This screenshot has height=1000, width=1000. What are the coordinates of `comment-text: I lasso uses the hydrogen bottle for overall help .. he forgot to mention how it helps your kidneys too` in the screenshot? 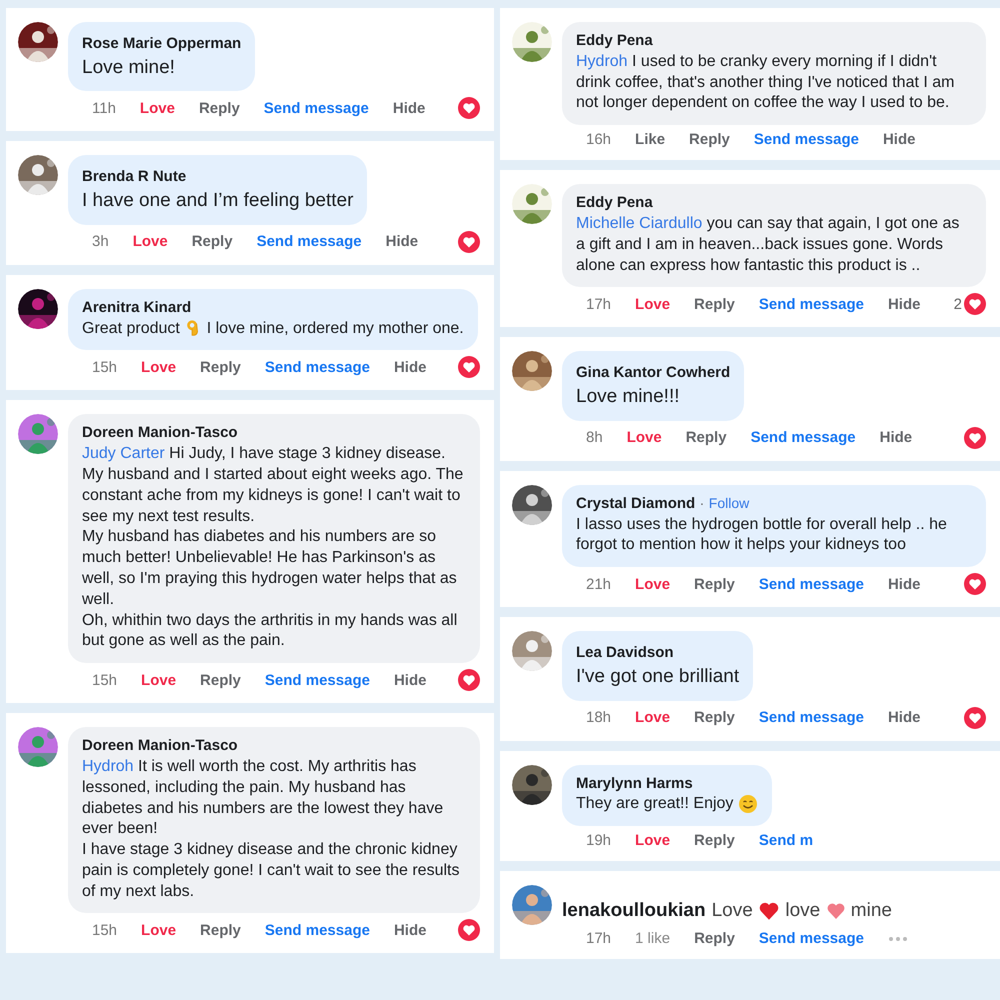 It's located at (762, 535).